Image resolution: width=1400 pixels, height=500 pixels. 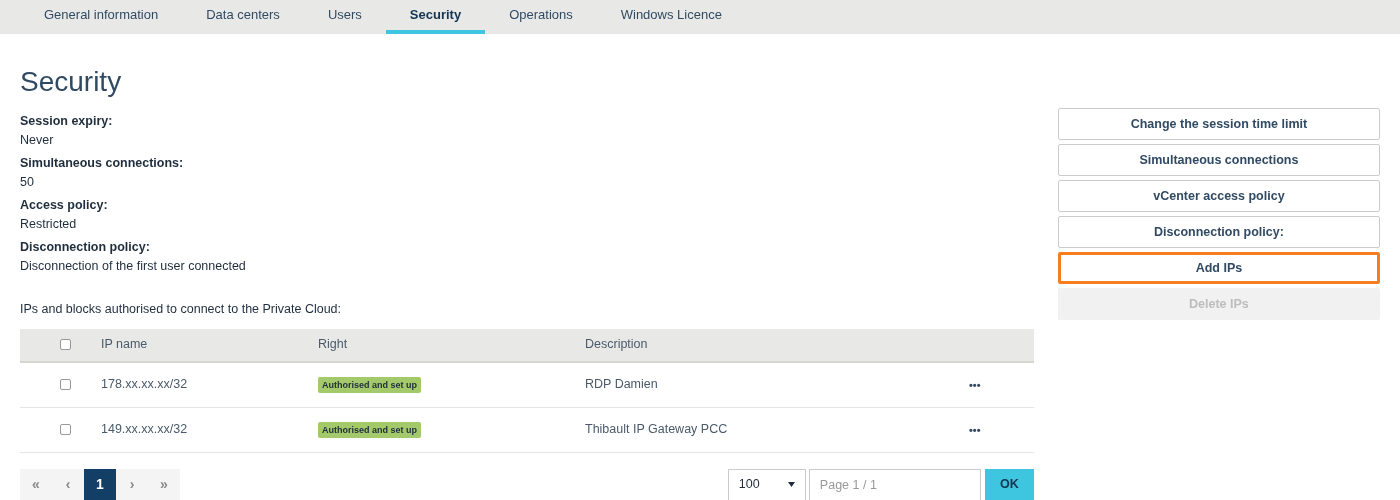 I want to click on property-label: Session expiry:, so click(x=67, y=121).